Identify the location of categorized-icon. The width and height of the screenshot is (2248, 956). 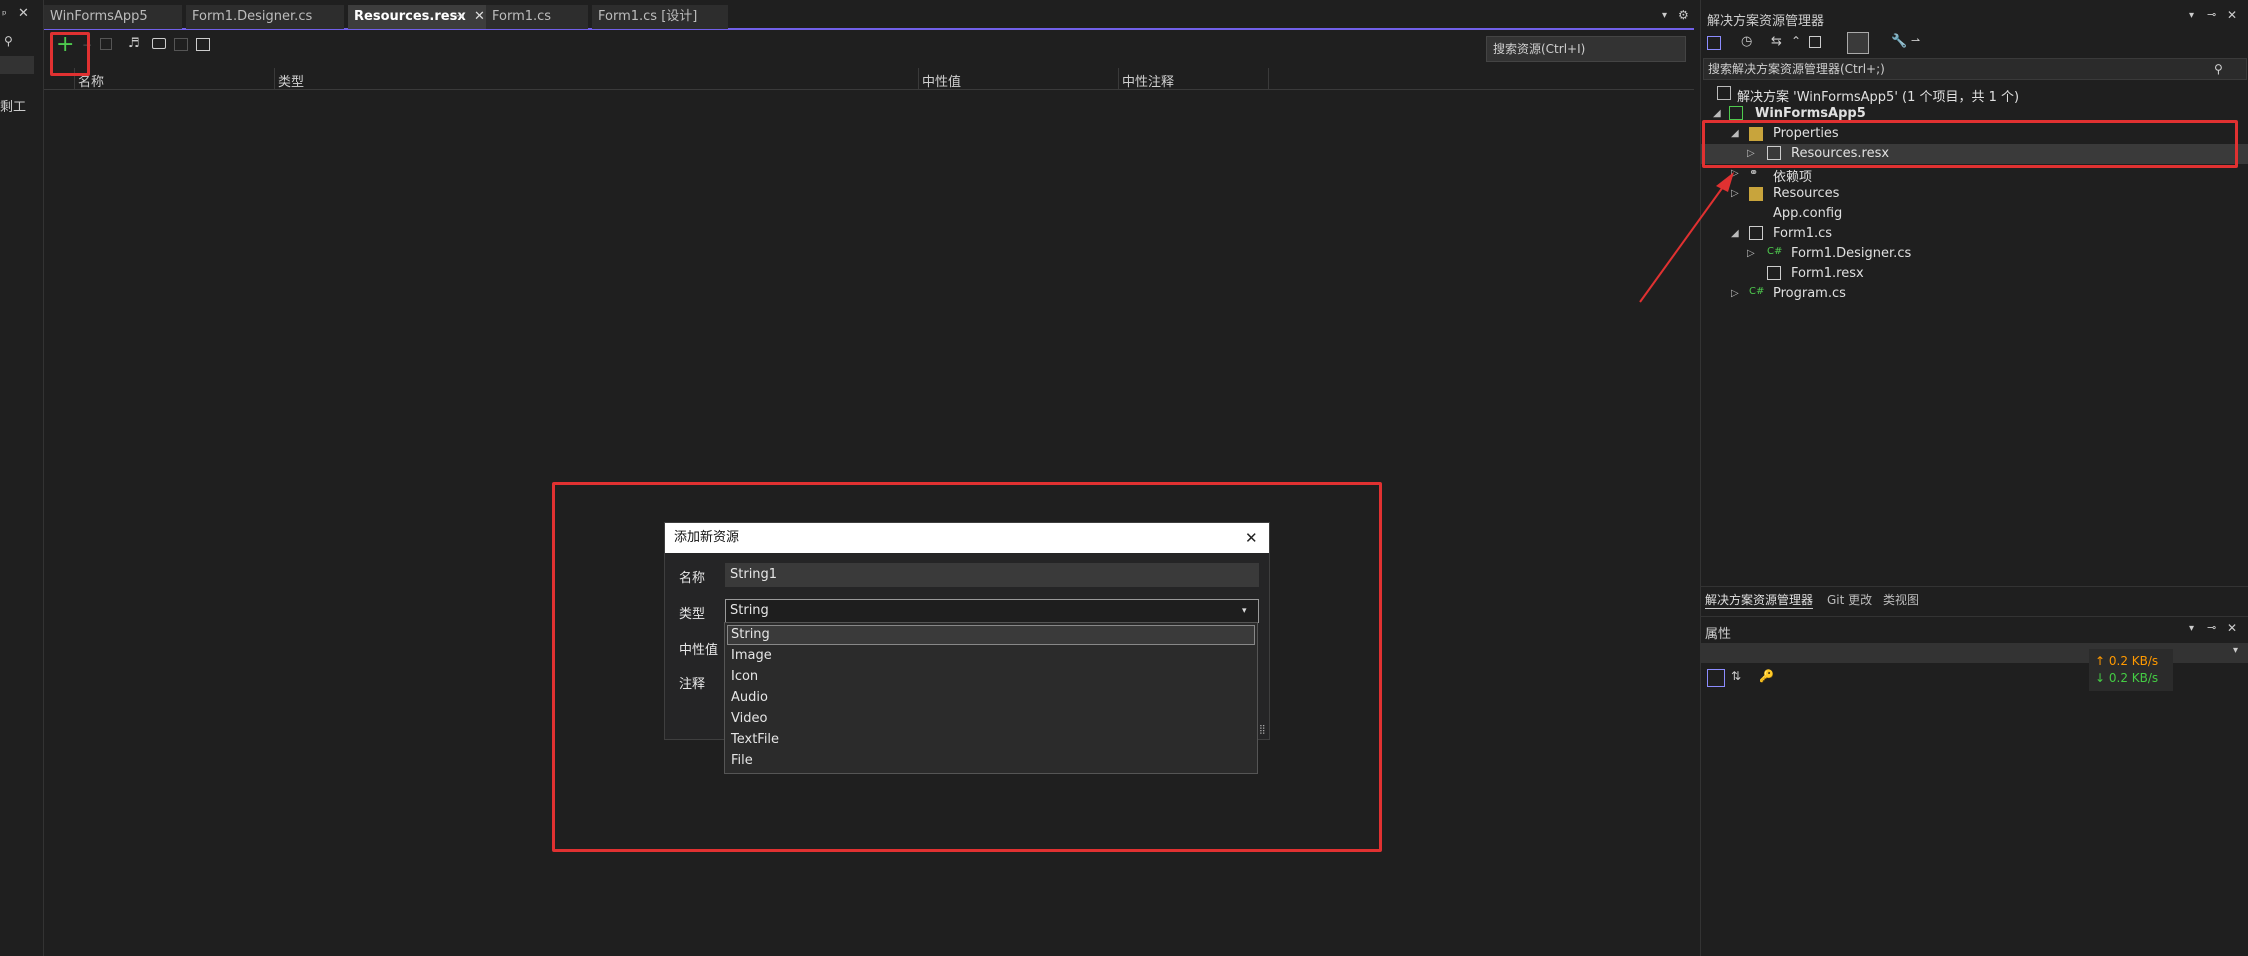
(1716, 678).